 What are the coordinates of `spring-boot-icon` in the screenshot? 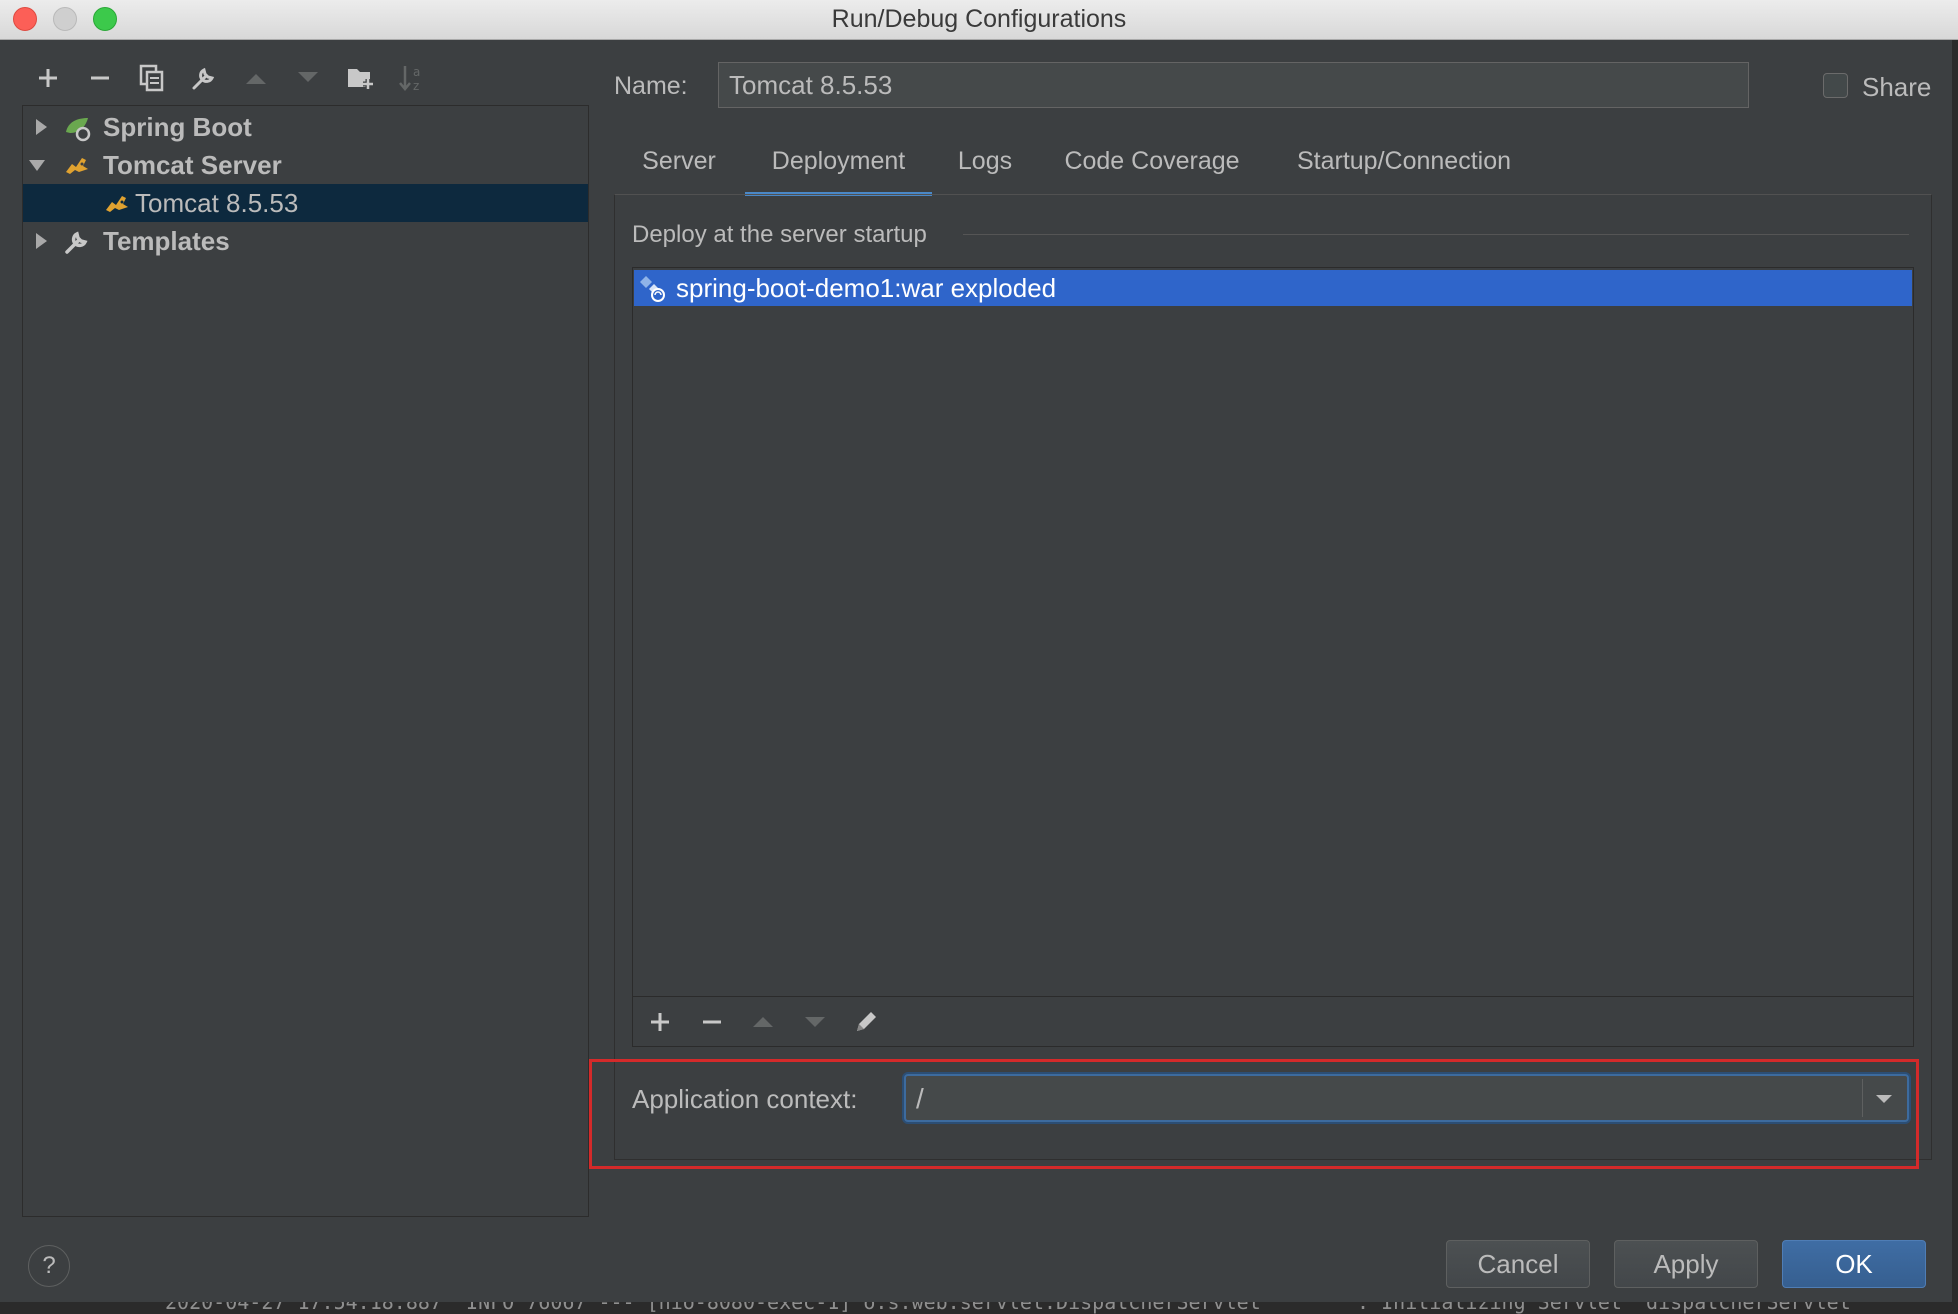 It's located at (78, 130).